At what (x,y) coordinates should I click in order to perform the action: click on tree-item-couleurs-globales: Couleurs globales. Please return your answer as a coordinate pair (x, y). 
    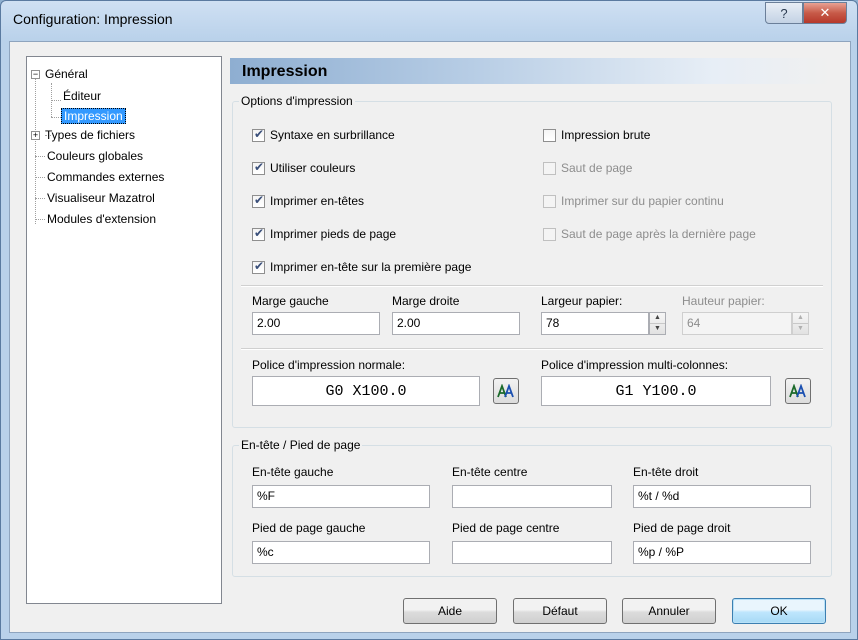
    Looking at the image, I should click on (95, 156).